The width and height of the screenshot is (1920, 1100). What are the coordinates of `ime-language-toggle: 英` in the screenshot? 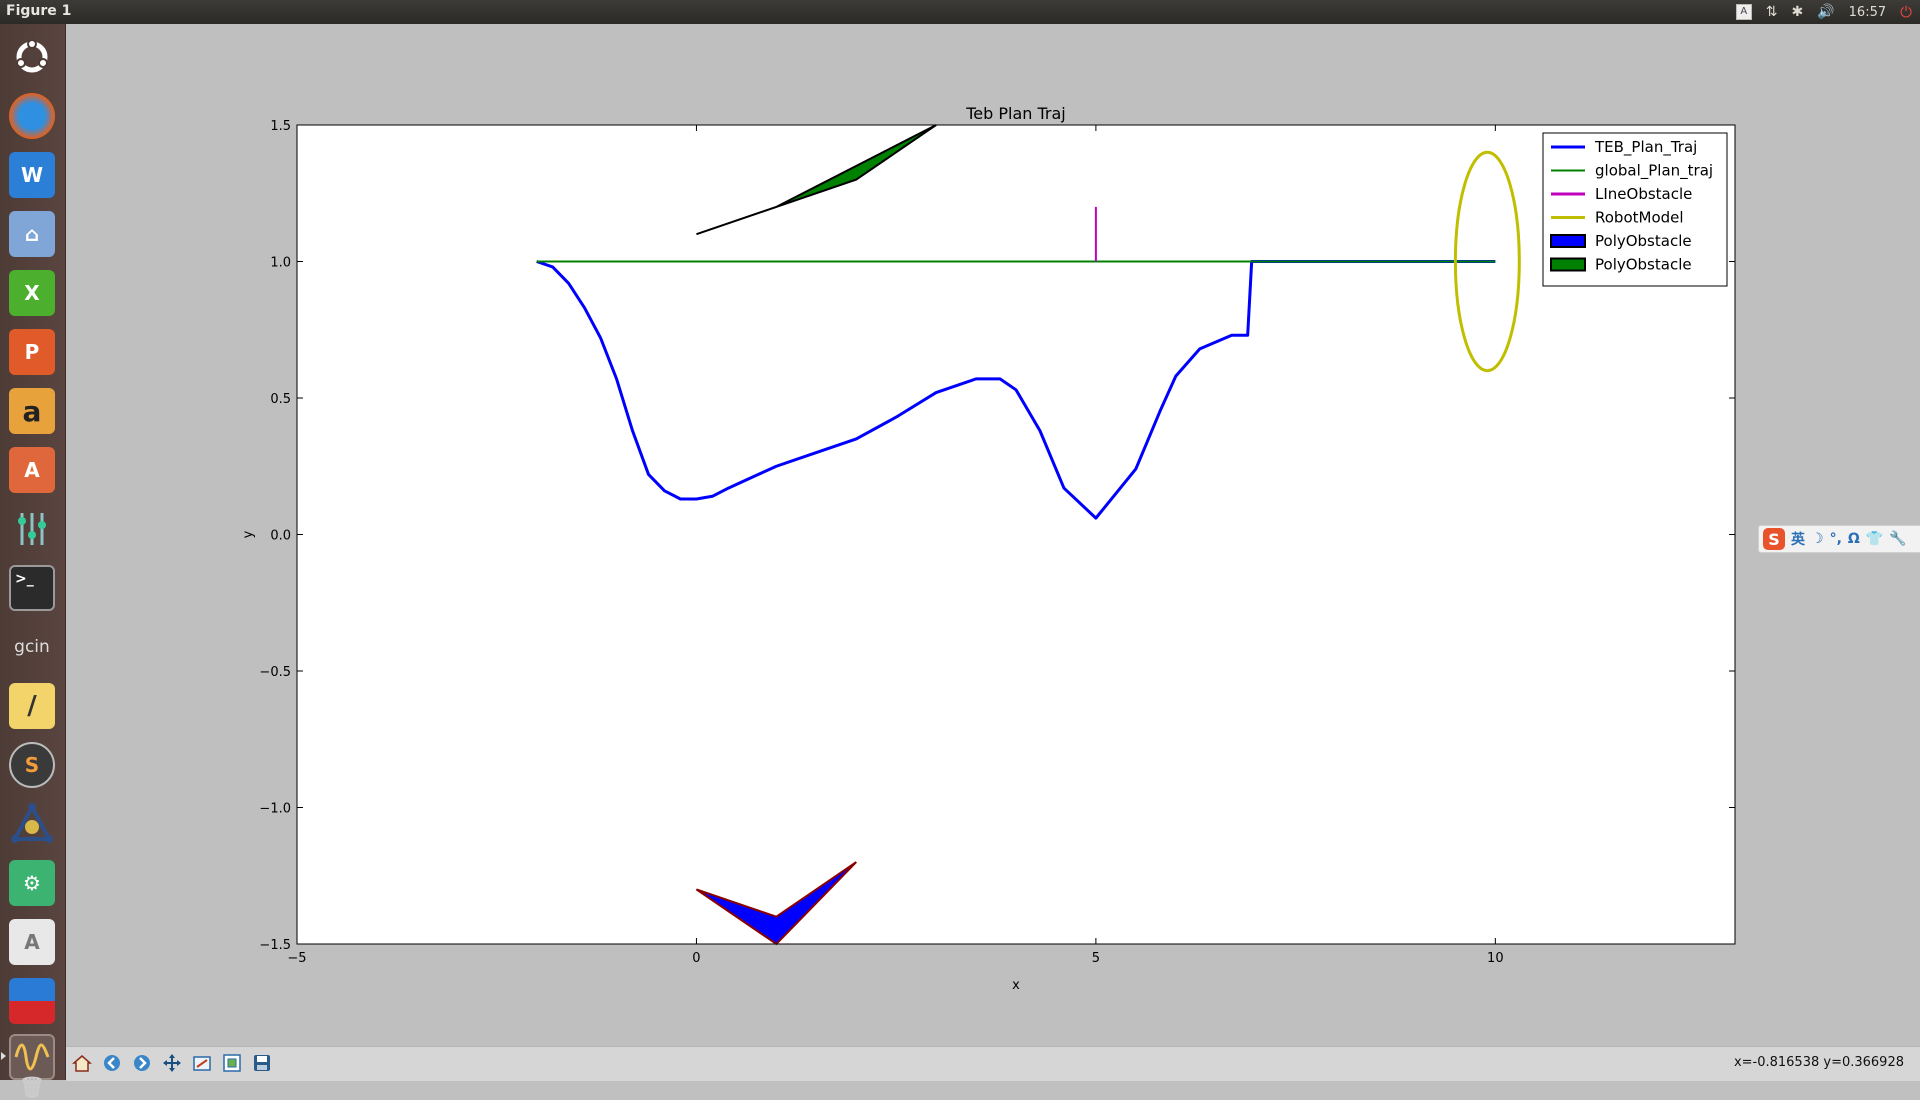 It's located at (1798, 539).